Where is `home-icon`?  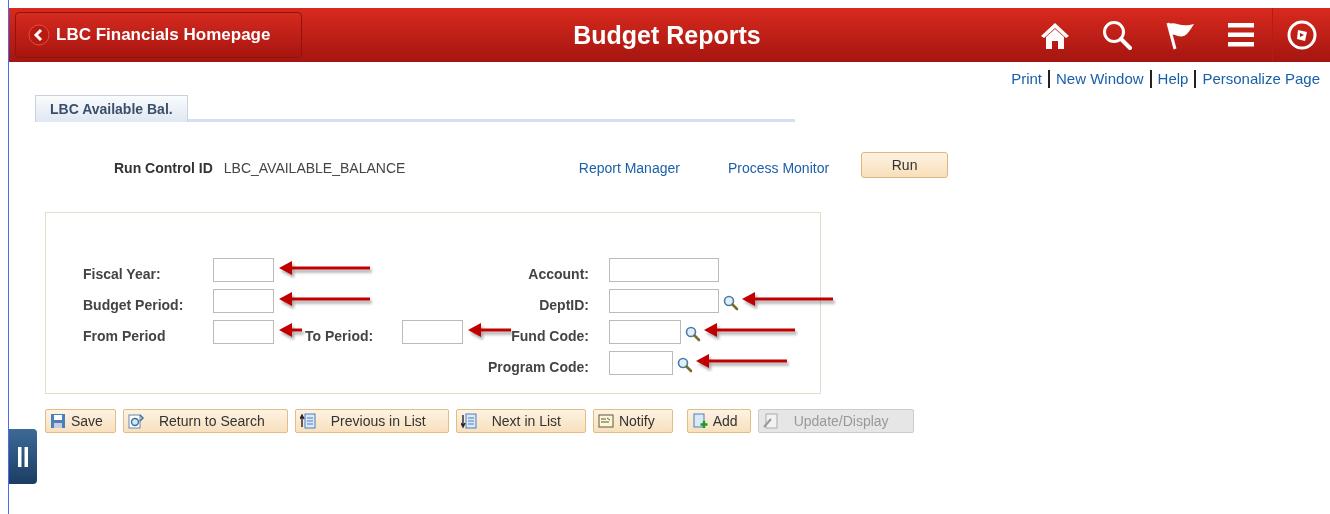
home-icon is located at coordinates (1055, 35).